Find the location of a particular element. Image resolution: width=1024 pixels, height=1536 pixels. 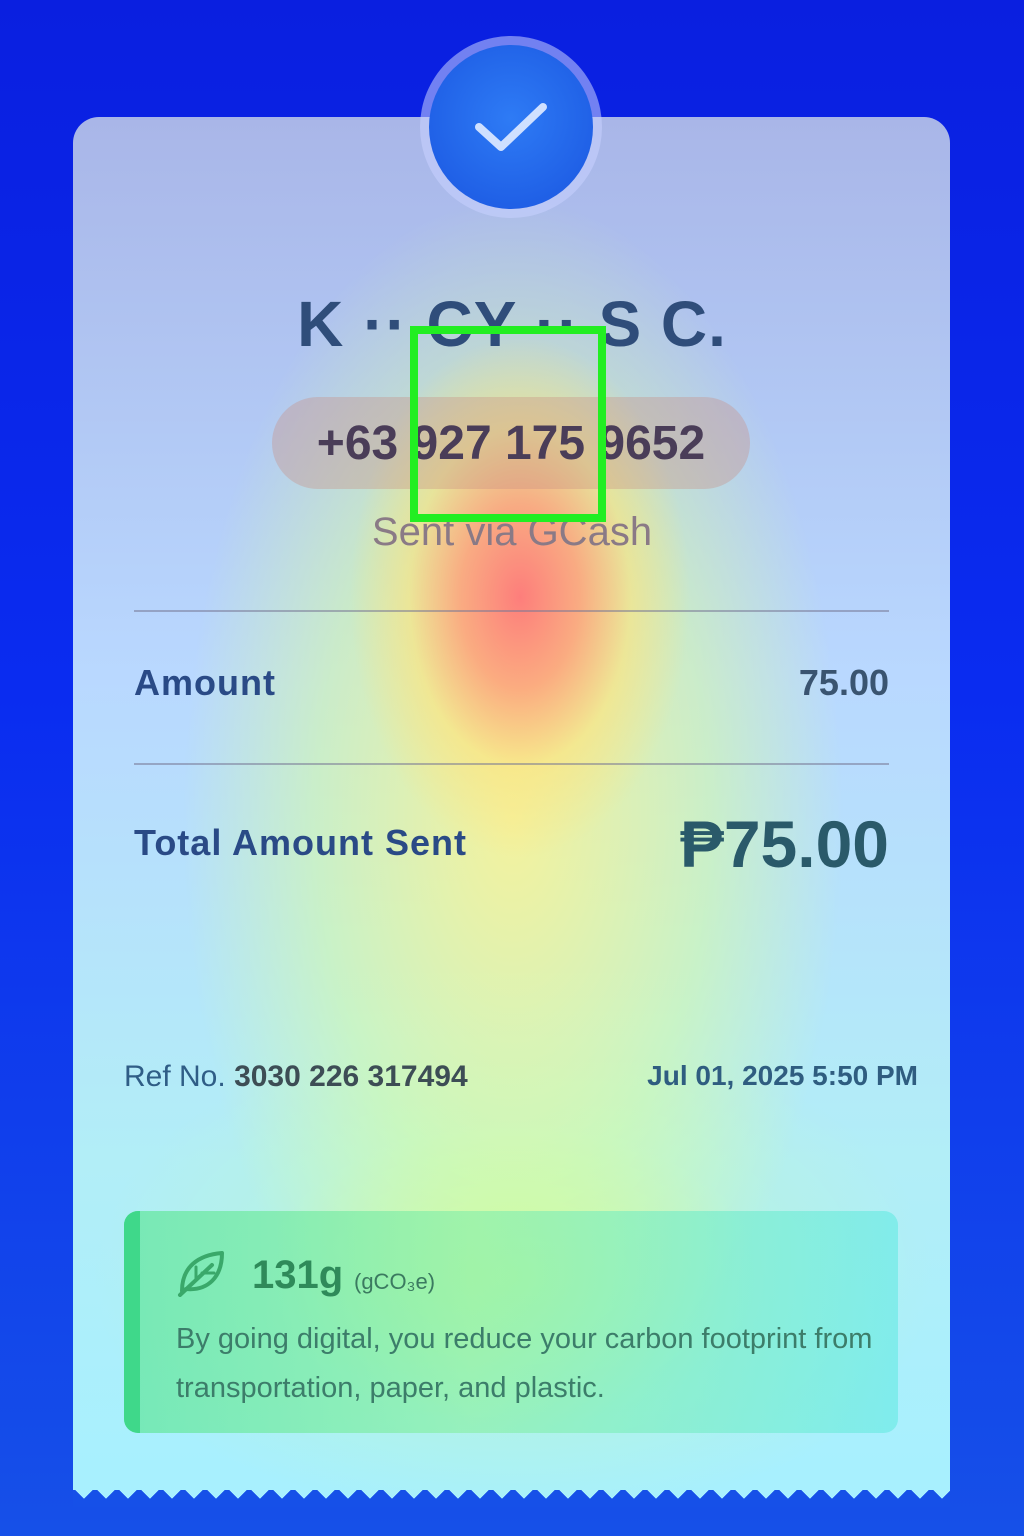

carbon-unit: (gCO₃e) is located at coordinates (395, 1281).